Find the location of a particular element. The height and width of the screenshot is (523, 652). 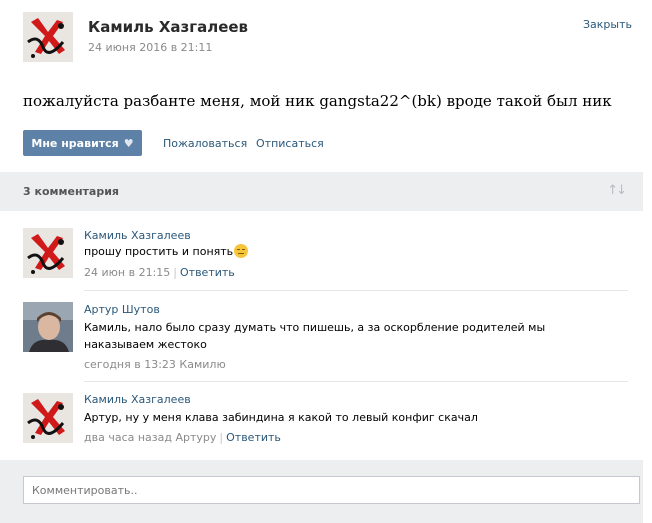

comment-author: Артур Шутов is located at coordinates (122, 309).